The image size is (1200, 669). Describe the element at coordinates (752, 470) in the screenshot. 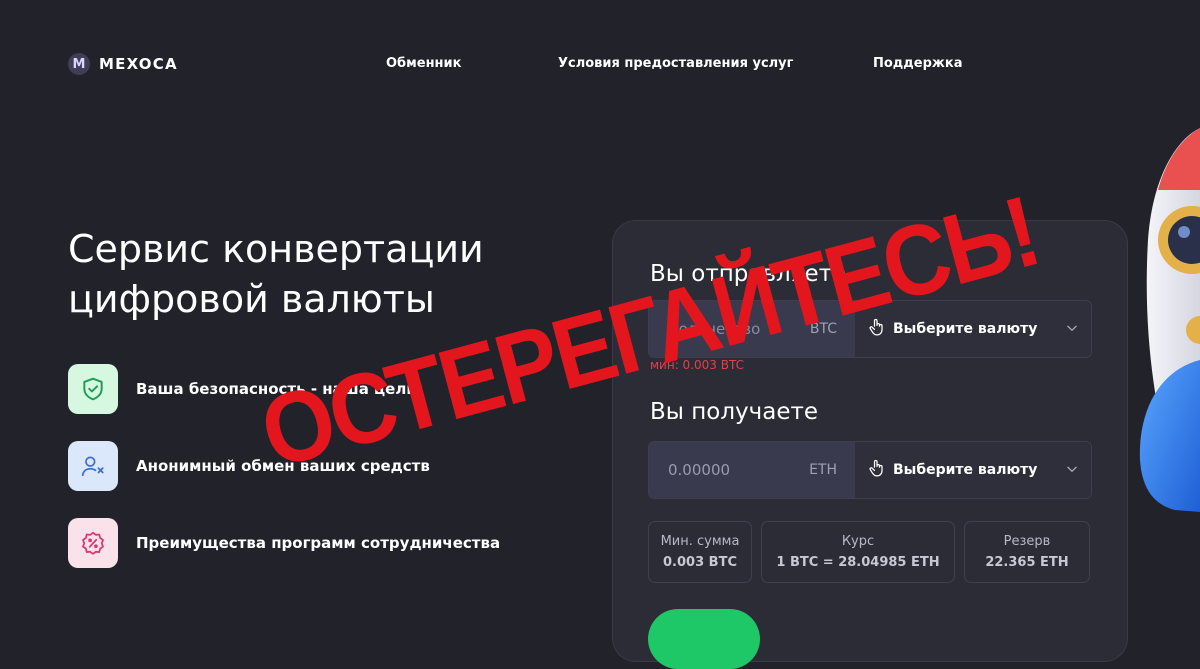

I see `receive-amount-input: 0.00000 ETH` at that location.